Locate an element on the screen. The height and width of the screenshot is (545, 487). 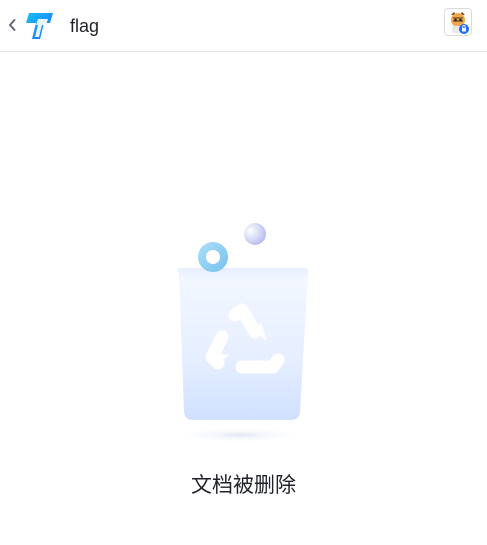
user-avatar-icon is located at coordinates (458, 22).